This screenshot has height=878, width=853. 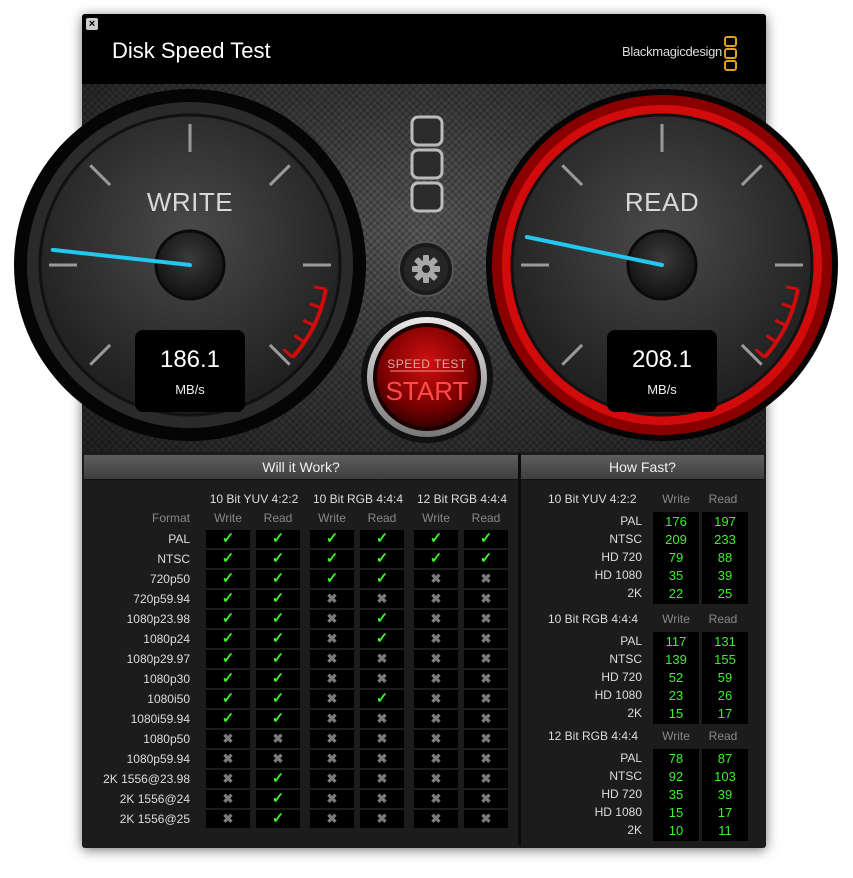 What do you see at coordinates (676, 521) in the screenshot?
I see `write-fps-value: 176` at bounding box center [676, 521].